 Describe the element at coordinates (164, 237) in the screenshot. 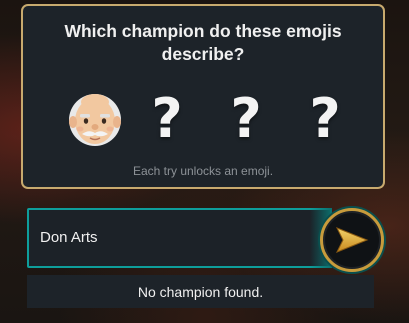

I see `champion-guess-input` at that location.